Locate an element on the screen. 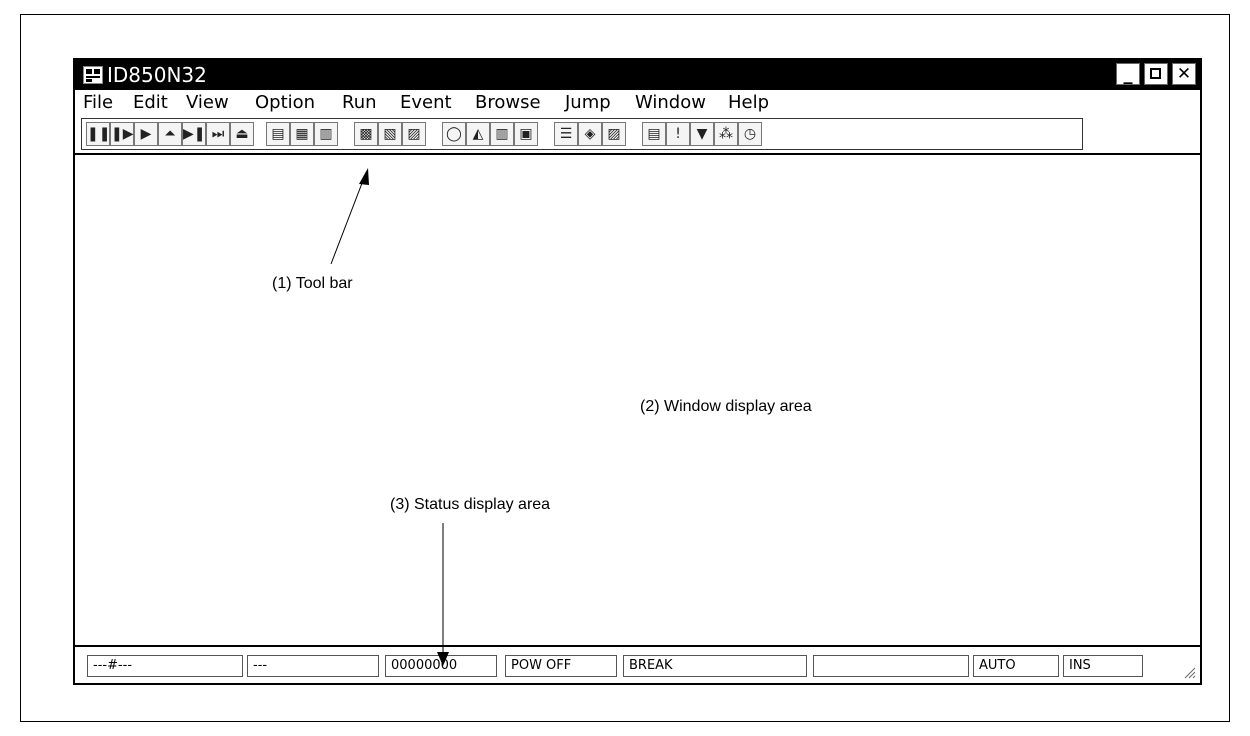 This screenshot has width=1250, height=736. toolbar-annotation: (1) Tool bar is located at coordinates (312, 283).